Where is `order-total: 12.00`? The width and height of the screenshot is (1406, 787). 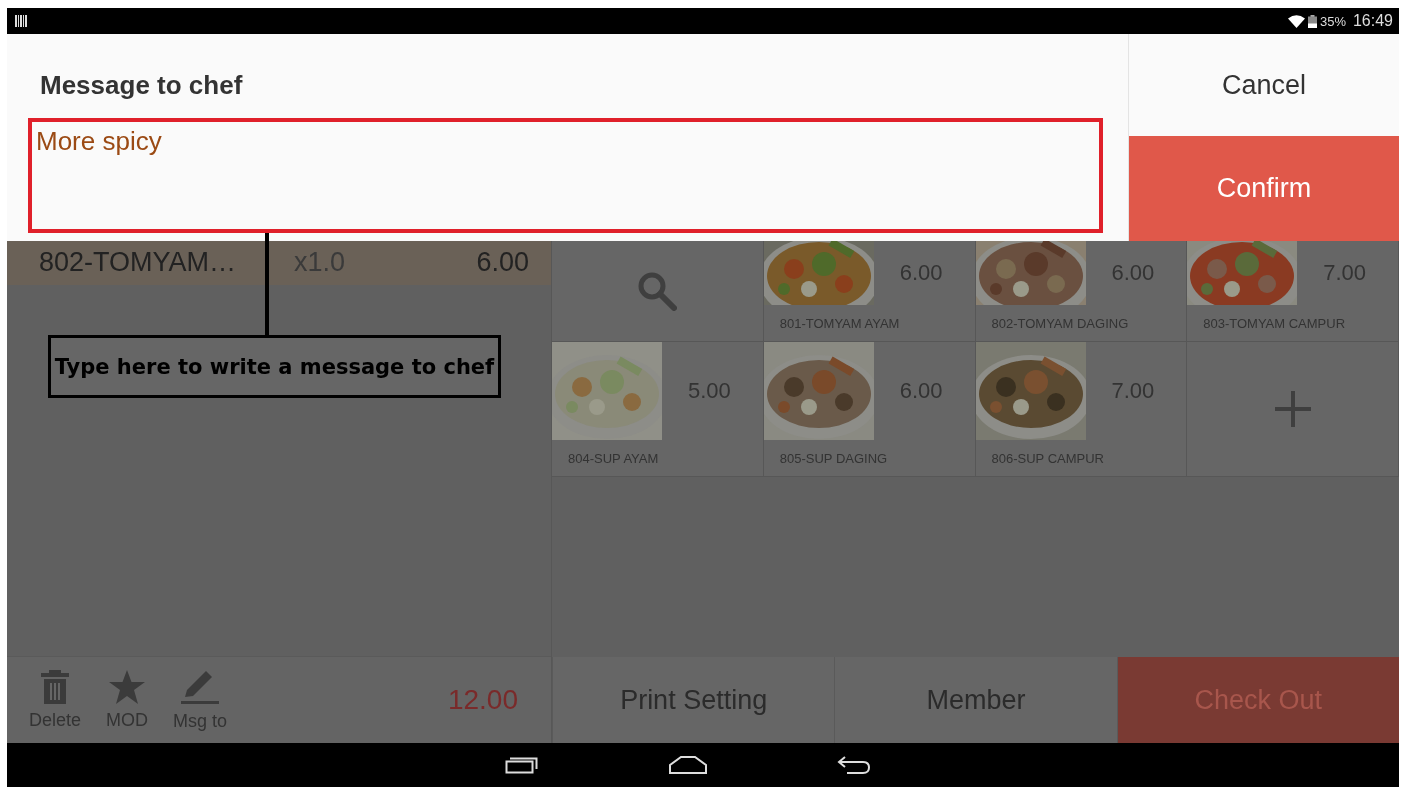 order-total: 12.00 is located at coordinates (482, 700).